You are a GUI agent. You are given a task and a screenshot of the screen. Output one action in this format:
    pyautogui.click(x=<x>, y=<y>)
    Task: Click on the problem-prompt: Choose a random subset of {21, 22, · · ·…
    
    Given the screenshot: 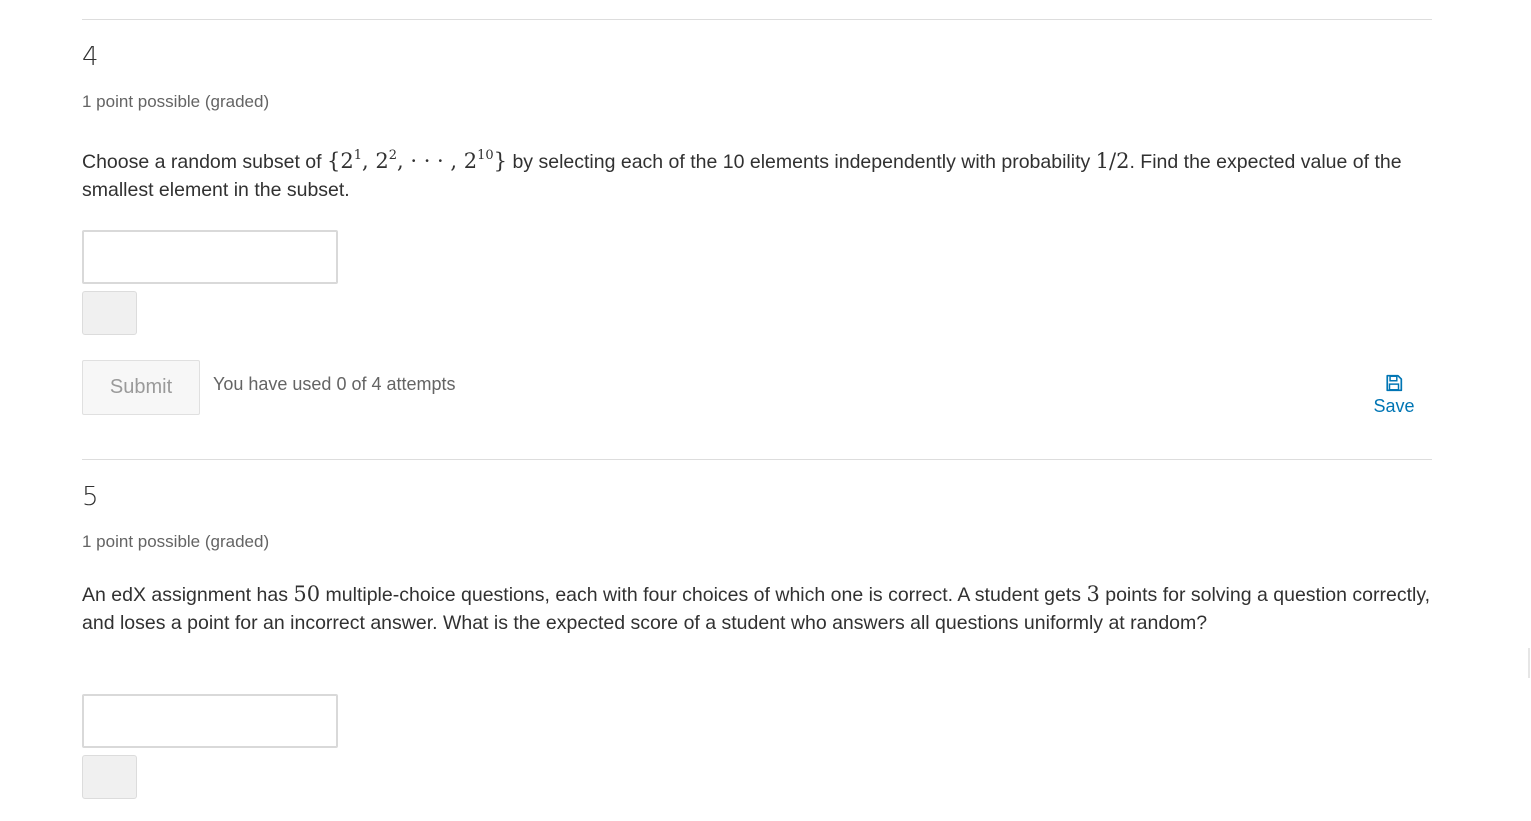 What is the action you would take?
    pyautogui.click(x=757, y=173)
    